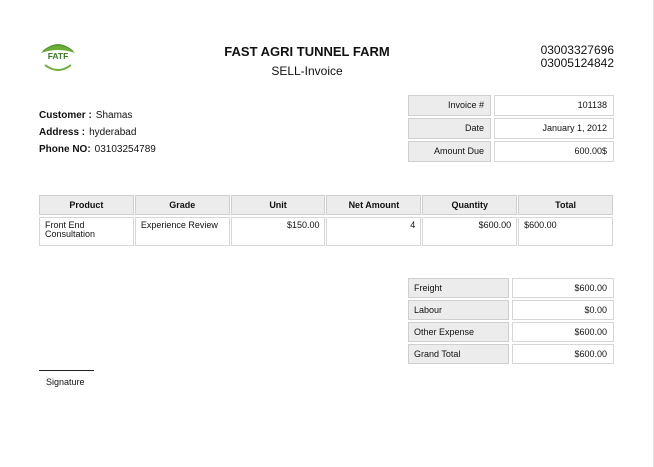  I want to click on invoice-number-label: Invoice #, so click(449, 105).